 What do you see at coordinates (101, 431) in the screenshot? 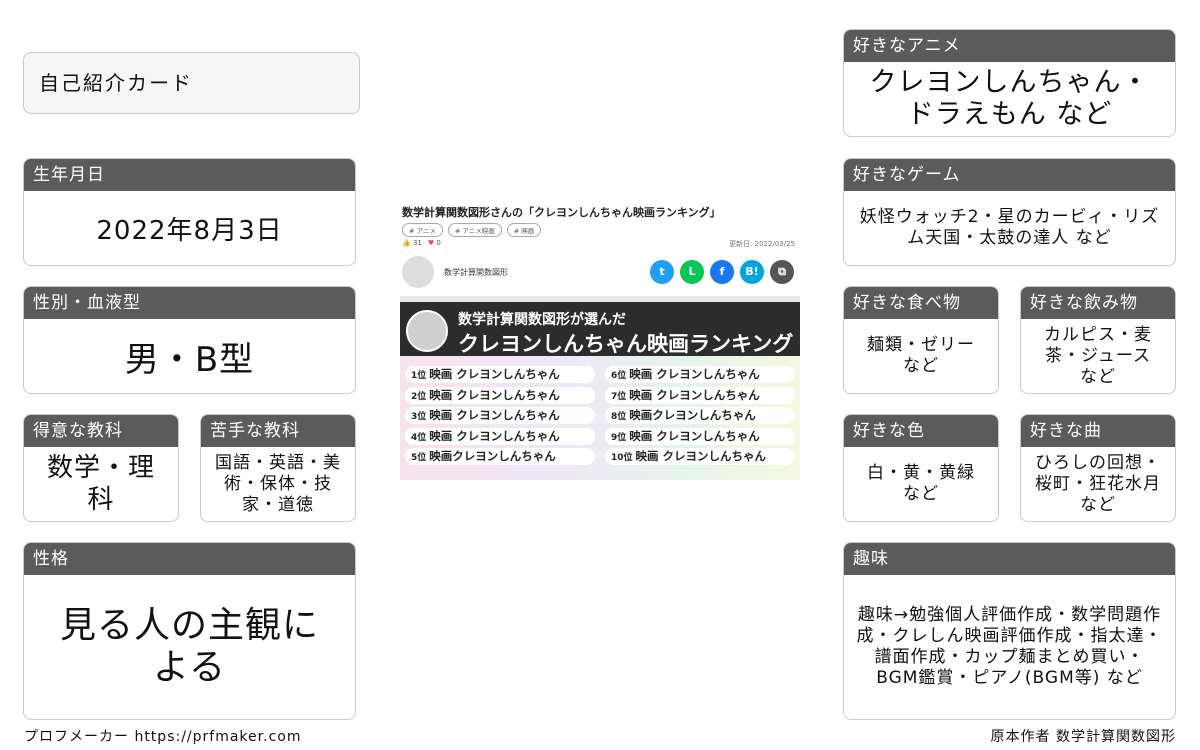
I see `good-subject-label: 得意な教科` at bounding box center [101, 431].